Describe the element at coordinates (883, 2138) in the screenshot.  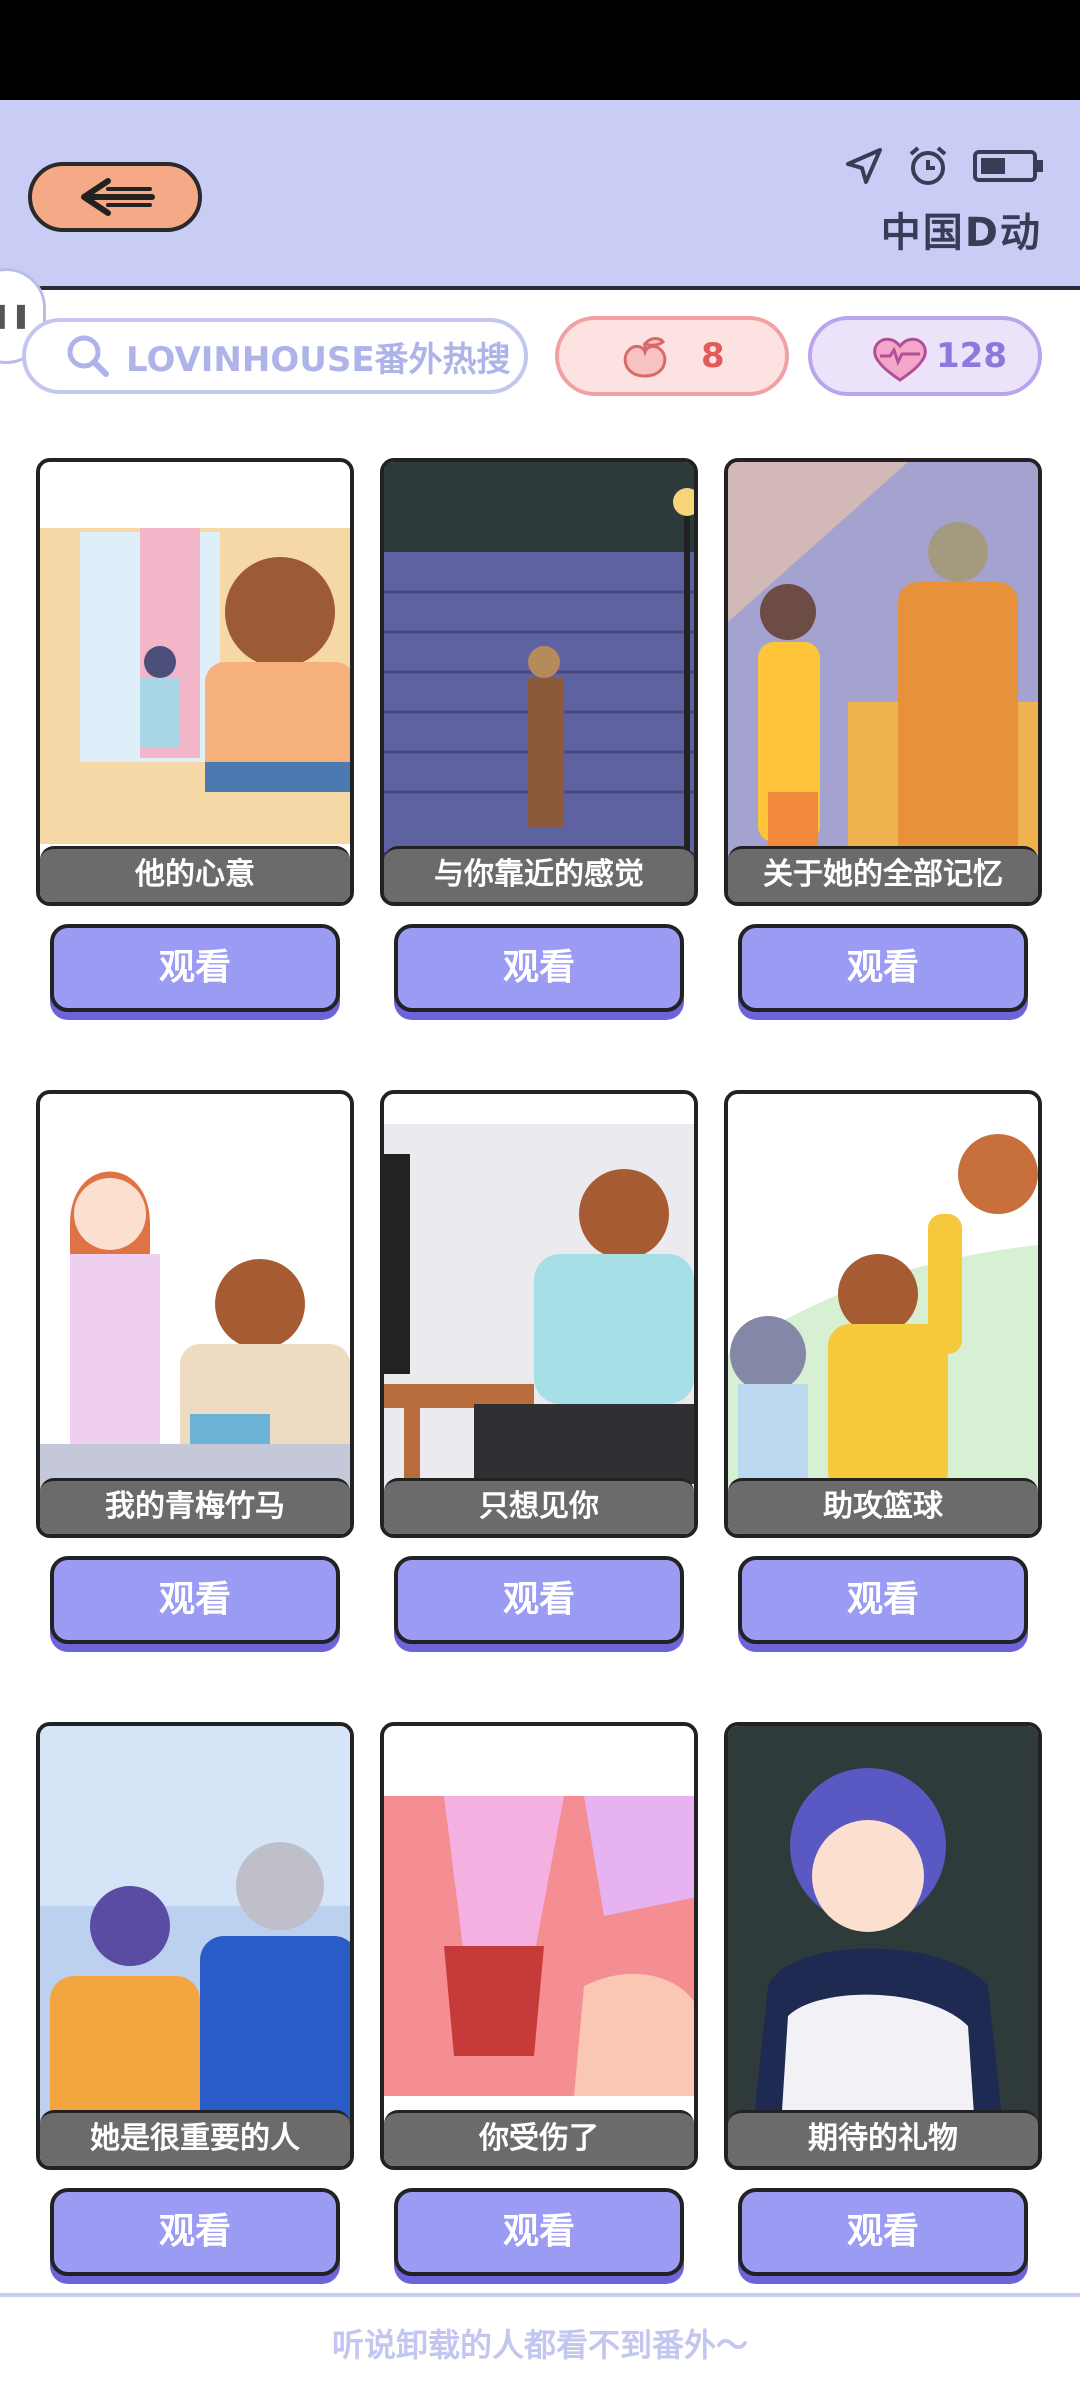
I see `episode-title: 期待的礼物` at that location.